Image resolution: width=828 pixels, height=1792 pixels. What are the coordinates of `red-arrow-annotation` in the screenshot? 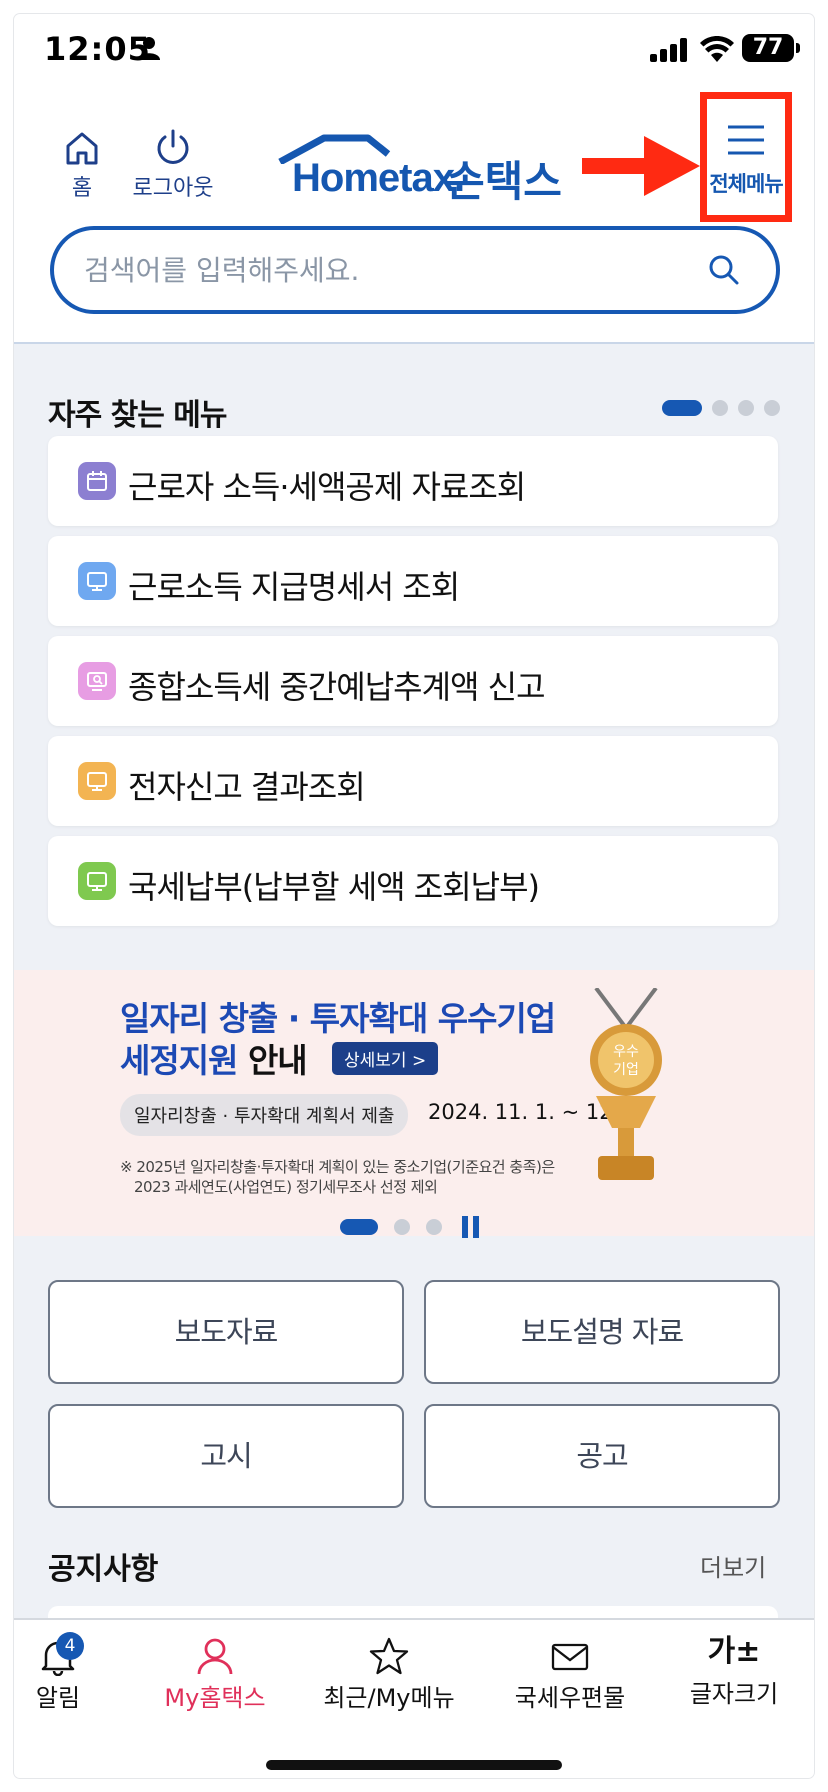 It's located at (641, 166).